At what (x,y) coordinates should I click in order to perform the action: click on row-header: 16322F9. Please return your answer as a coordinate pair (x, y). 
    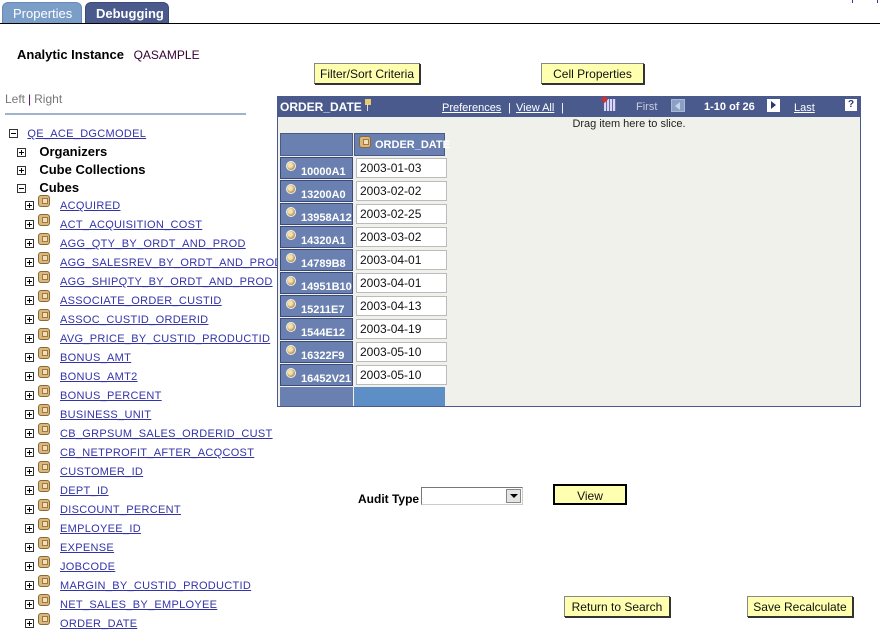
    Looking at the image, I should click on (316, 352).